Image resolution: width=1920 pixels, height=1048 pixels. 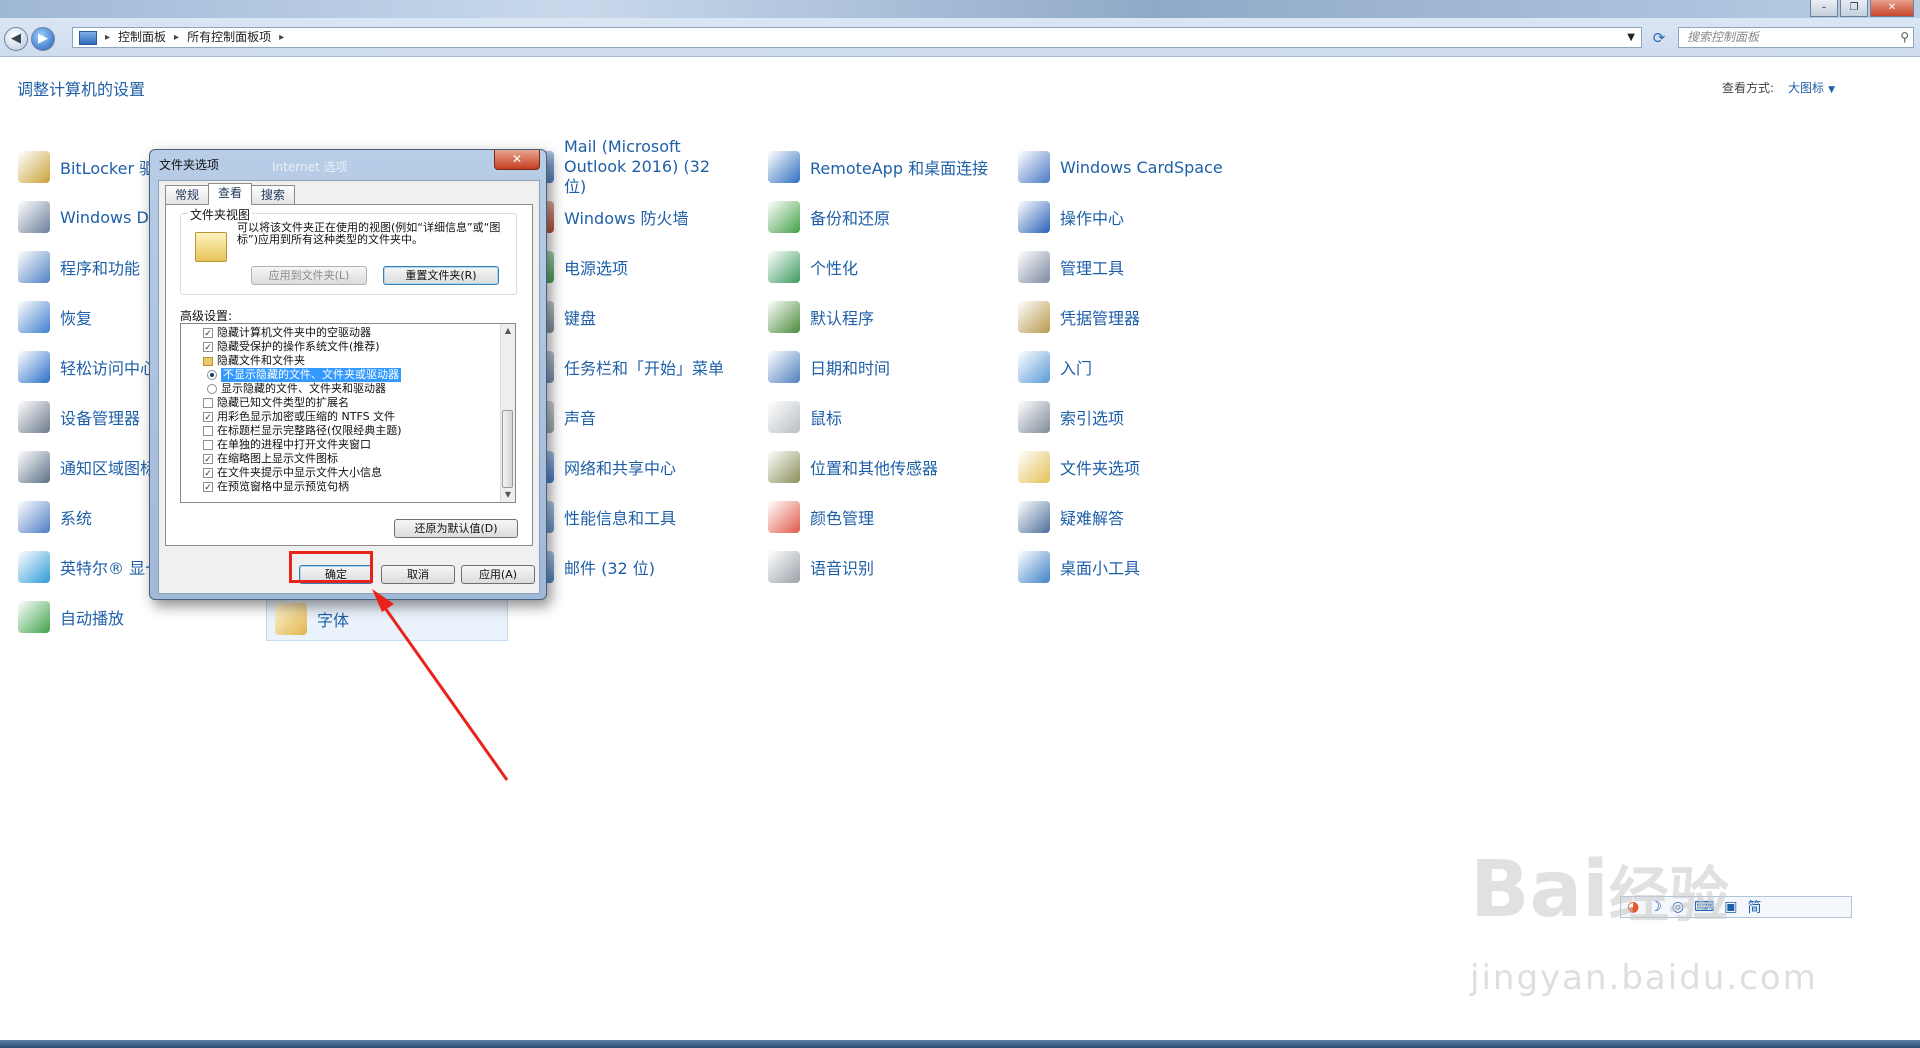 What do you see at coordinates (1754, 907) in the screenshot?
I see `ime-language-label: 简` at bounding box center [1754, 907].